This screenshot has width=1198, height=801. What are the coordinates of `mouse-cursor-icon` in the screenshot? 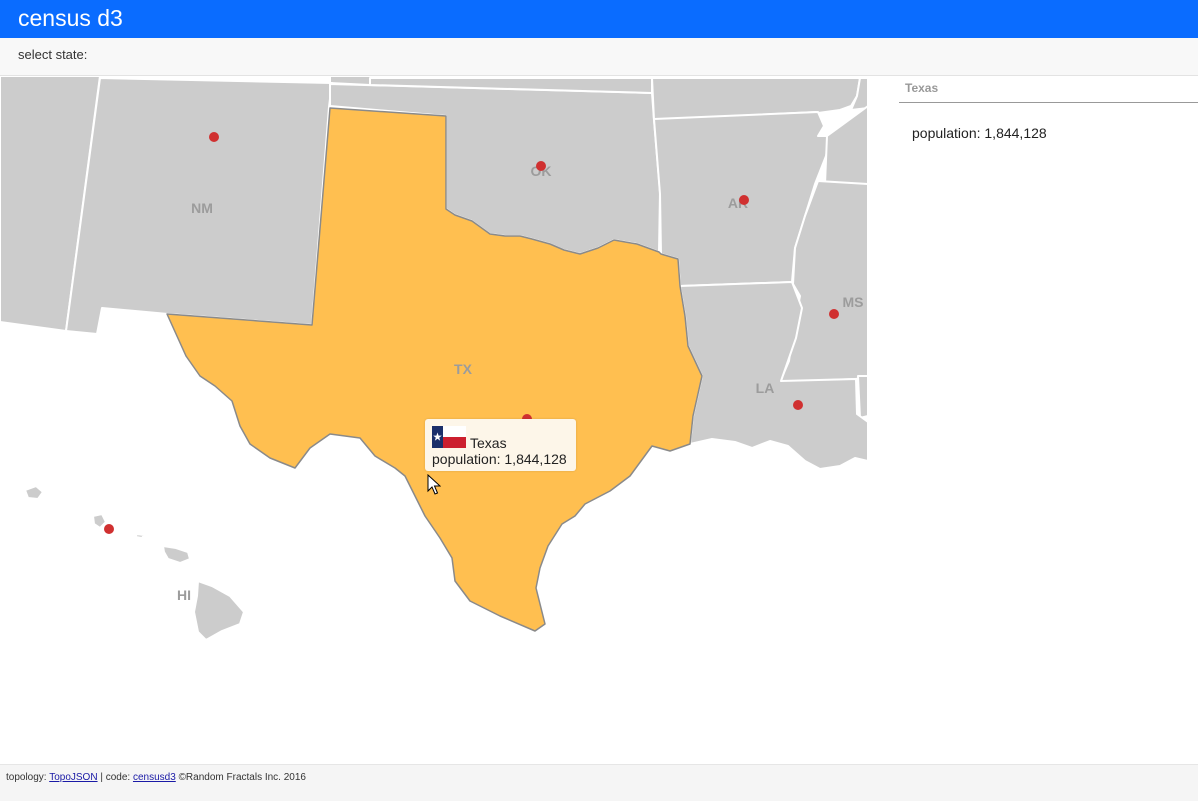 It's located at (434, 484).